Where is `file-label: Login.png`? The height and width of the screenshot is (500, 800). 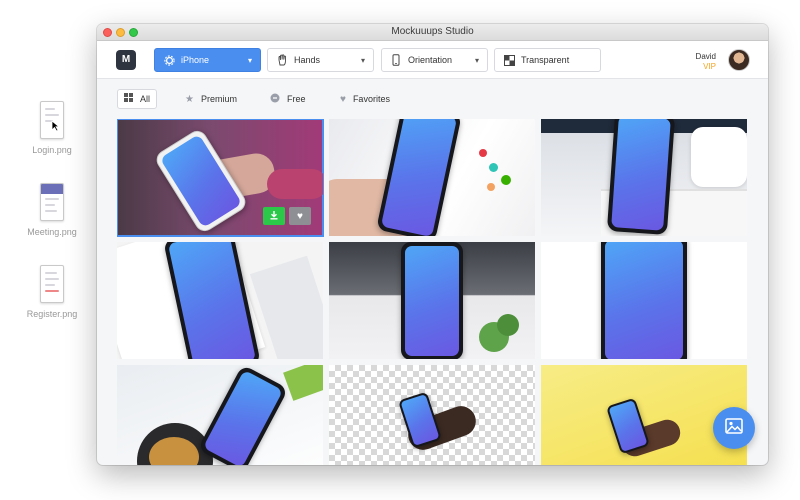 file-label: Login.png is located at coordinates (52, 150).